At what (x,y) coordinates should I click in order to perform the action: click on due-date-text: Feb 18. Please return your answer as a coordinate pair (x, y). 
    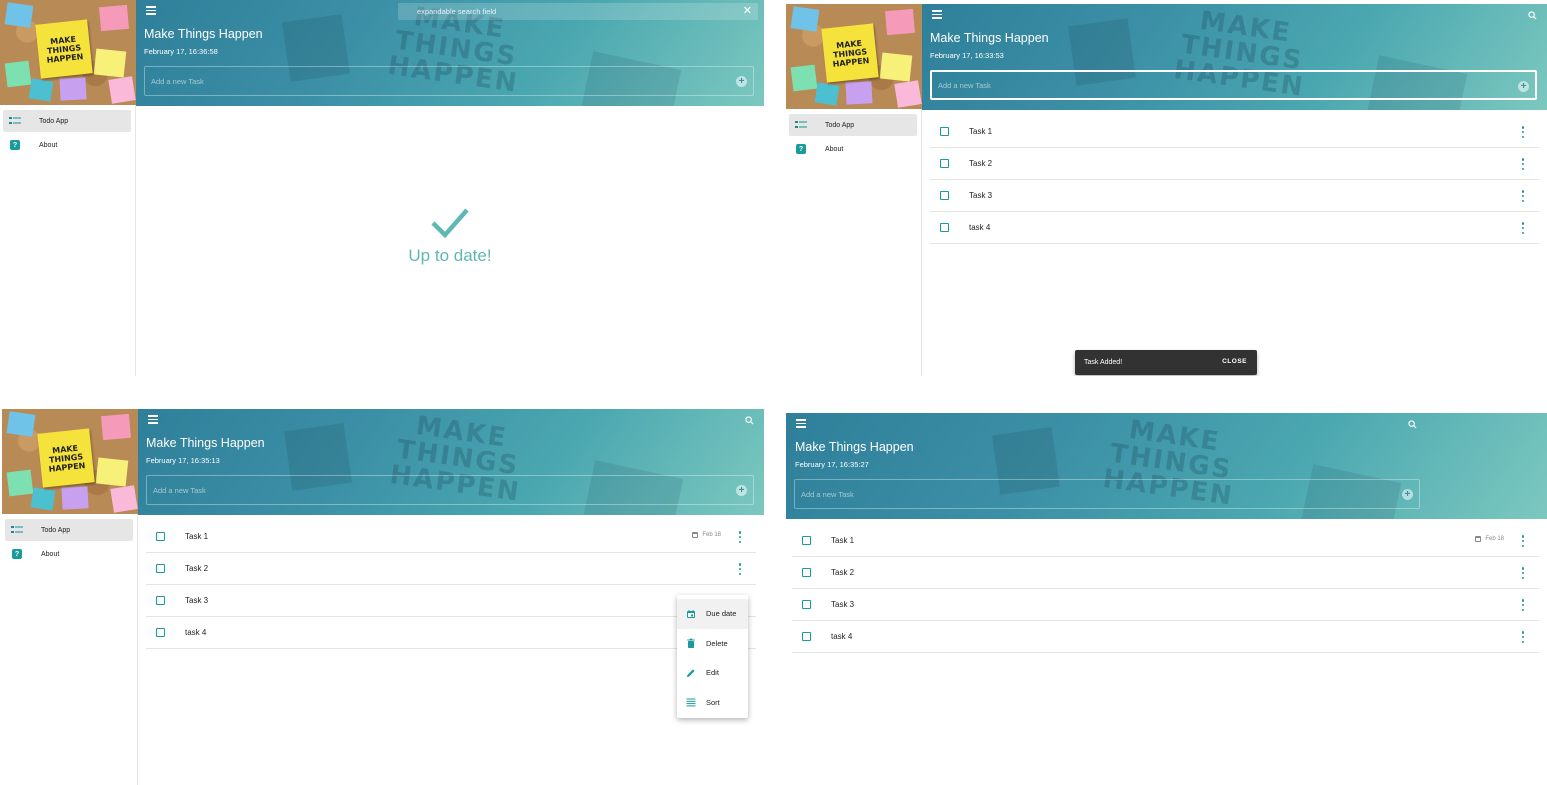
    Looking at the image, I should click on (711, 535).